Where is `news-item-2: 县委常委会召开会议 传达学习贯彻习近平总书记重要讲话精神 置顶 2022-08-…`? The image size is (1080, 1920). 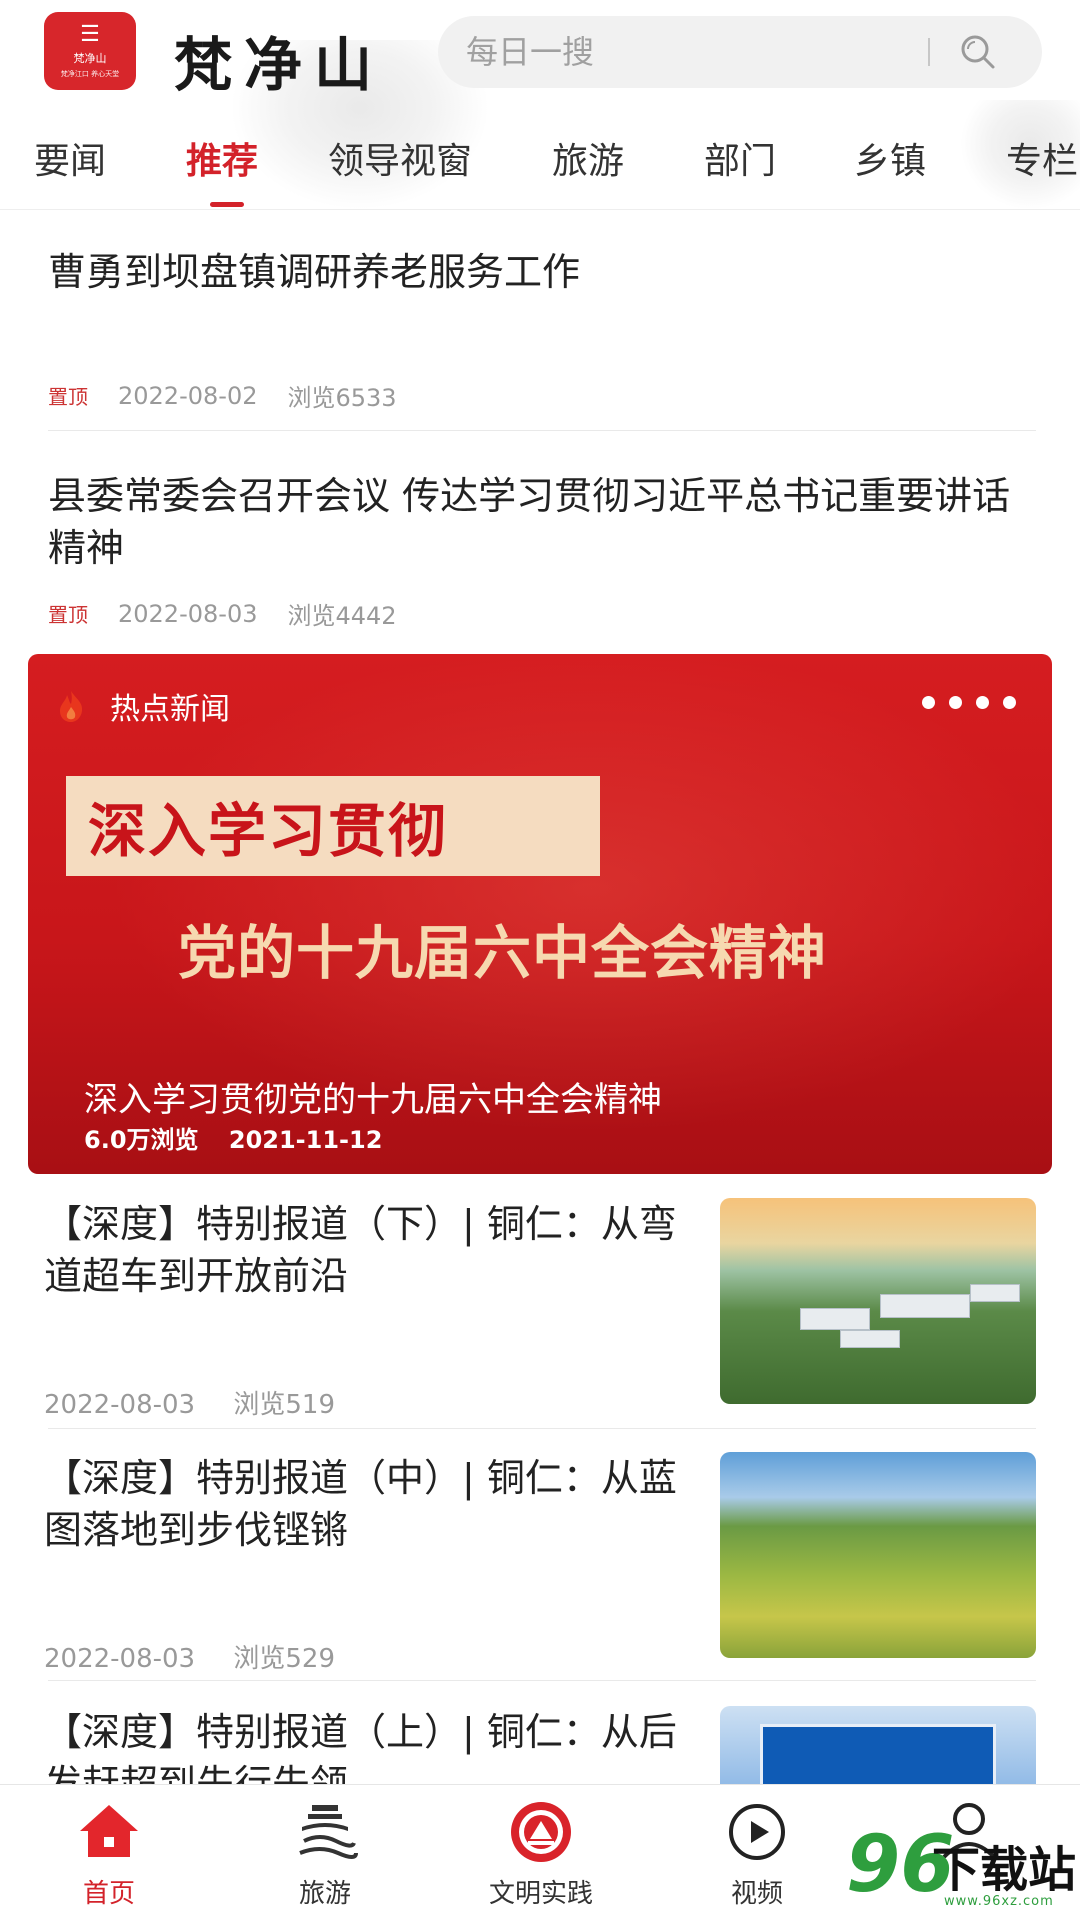
news-item-2: 县委常委会召开会议 传达学习贯彻习近平总书记重要讲话精神 置顶 2022-08-… is located at coordinates (542, 556).